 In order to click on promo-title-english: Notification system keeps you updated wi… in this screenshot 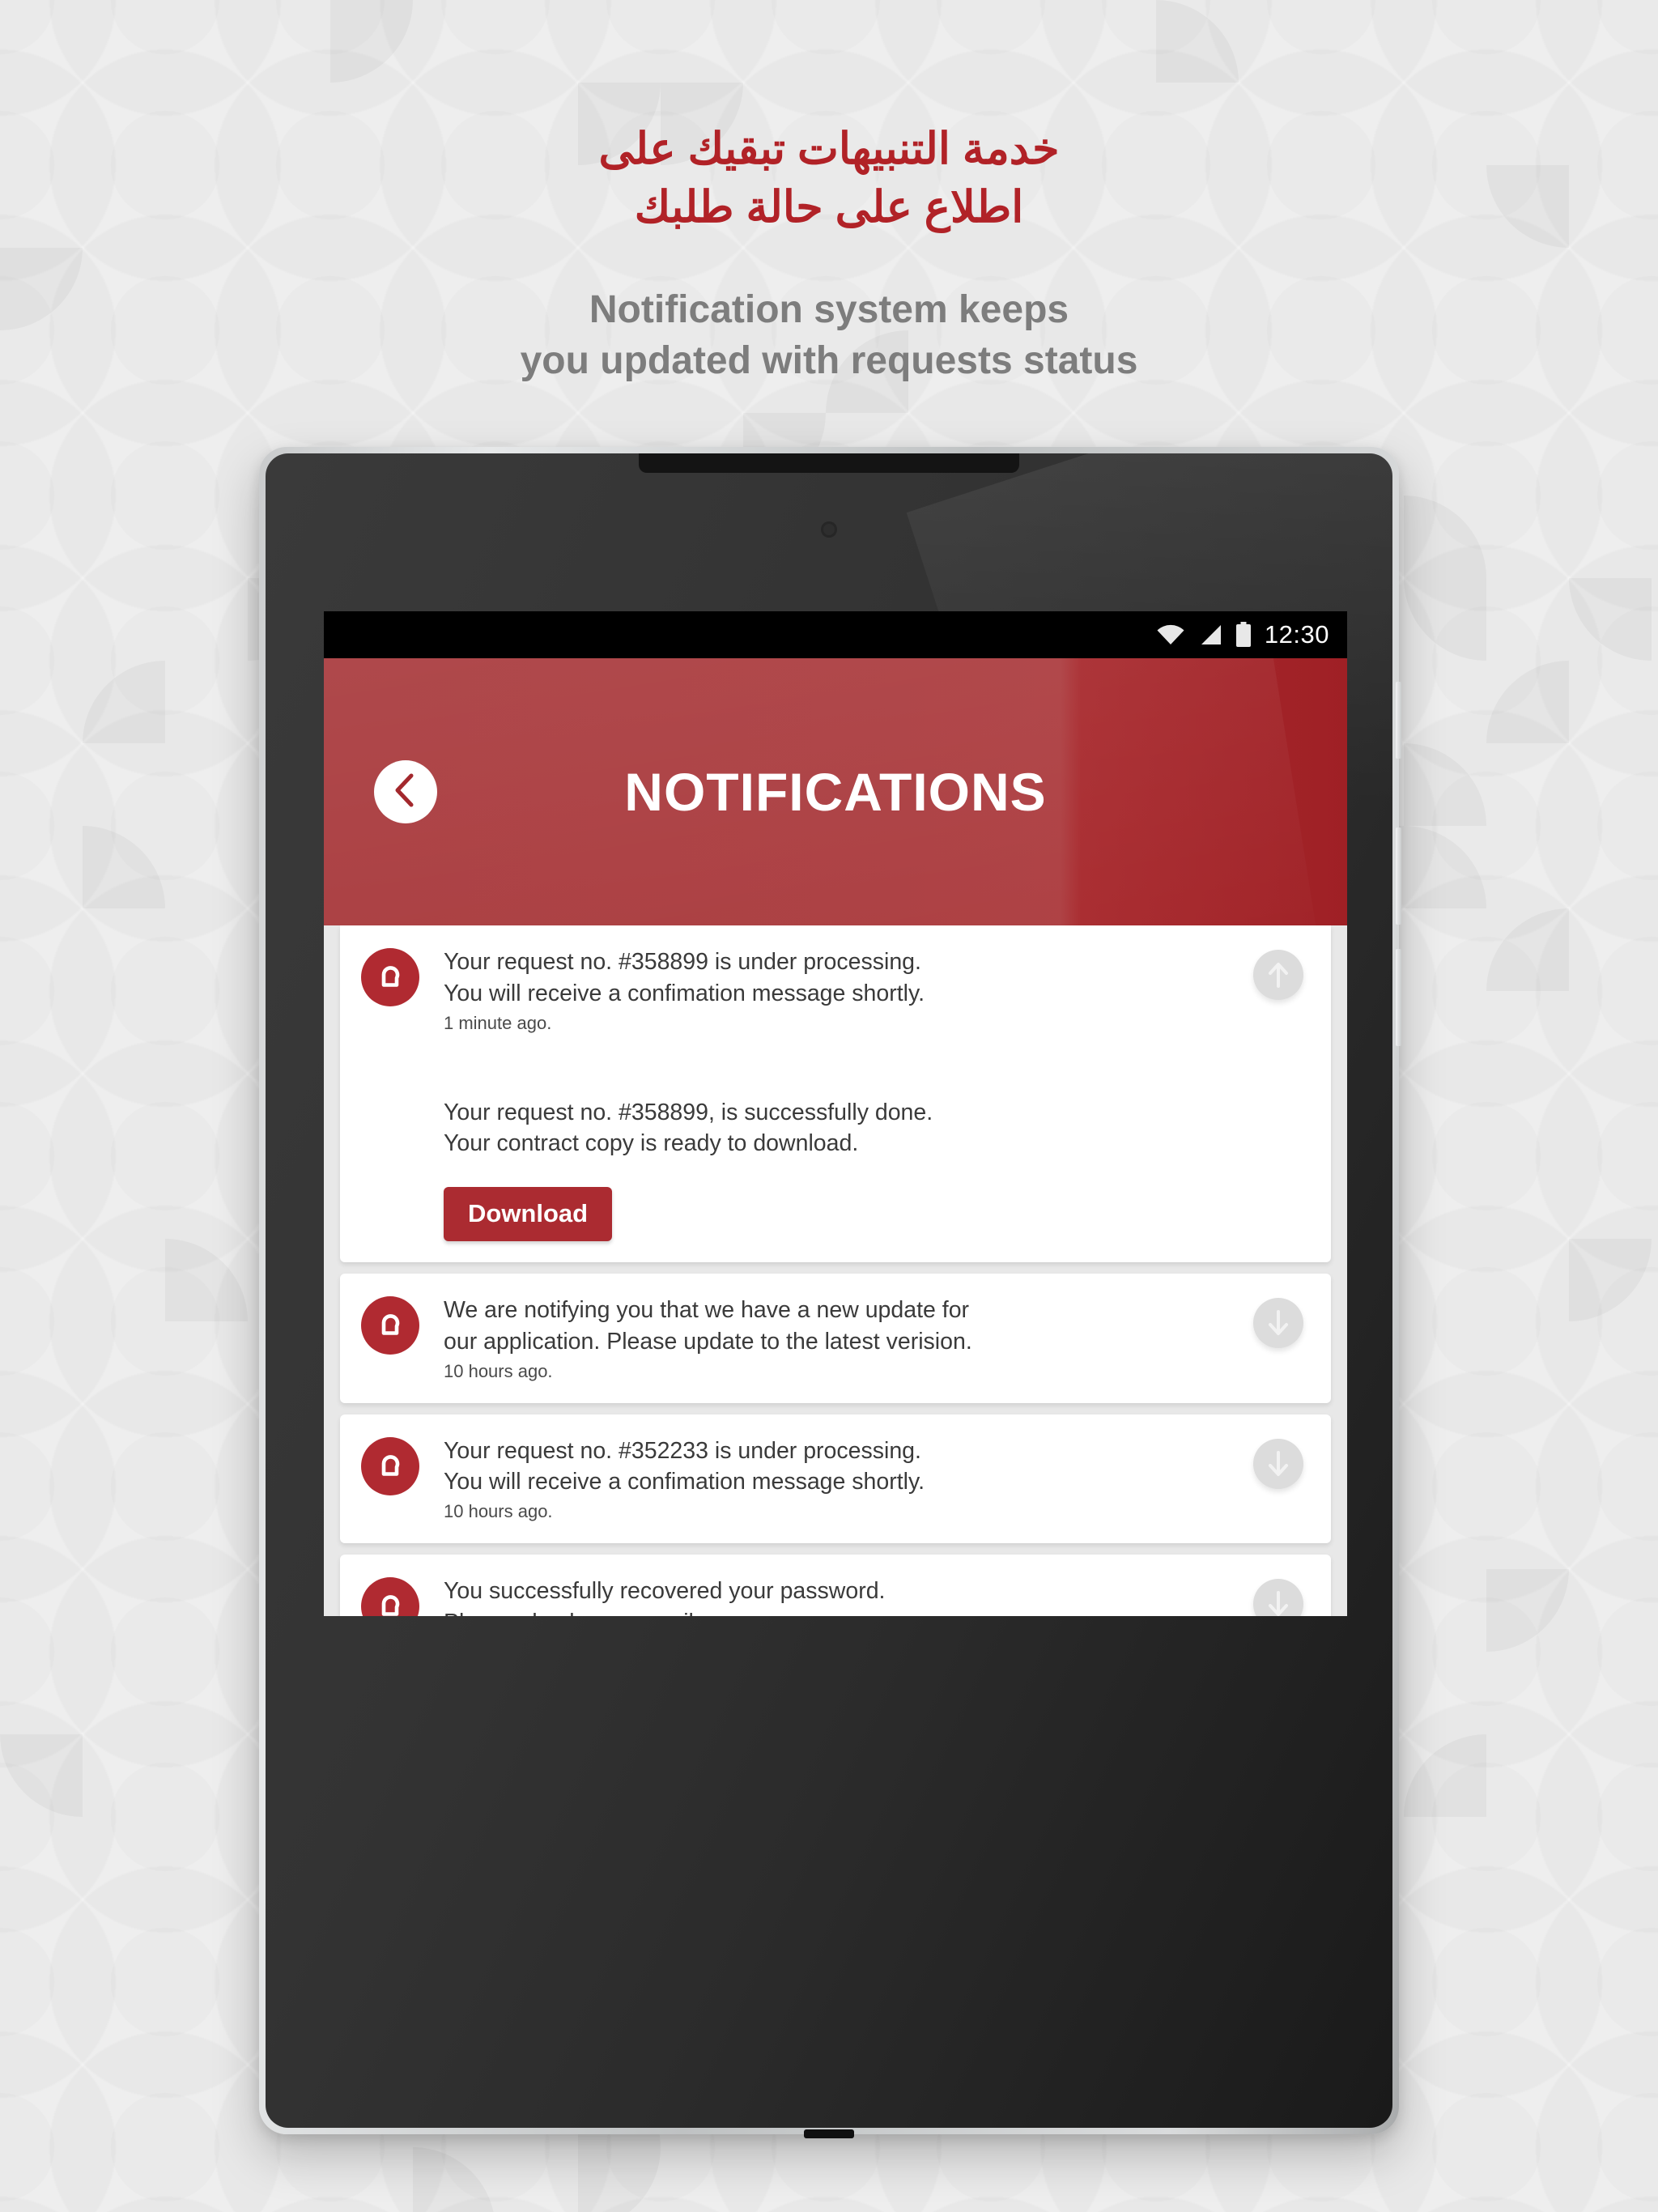, I will do `click(829, 336)`.